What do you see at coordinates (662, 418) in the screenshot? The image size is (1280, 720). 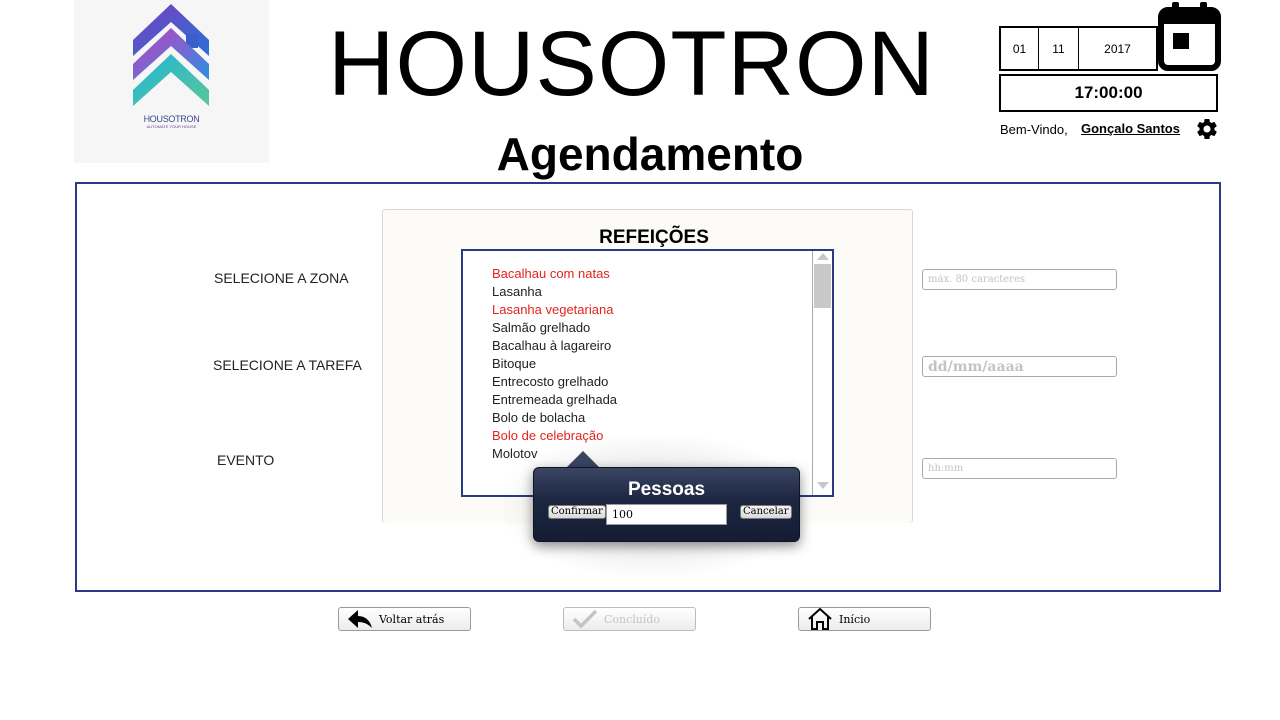 I see `meal-item: Bolo de bolacha` at bounding box center [662, 418].